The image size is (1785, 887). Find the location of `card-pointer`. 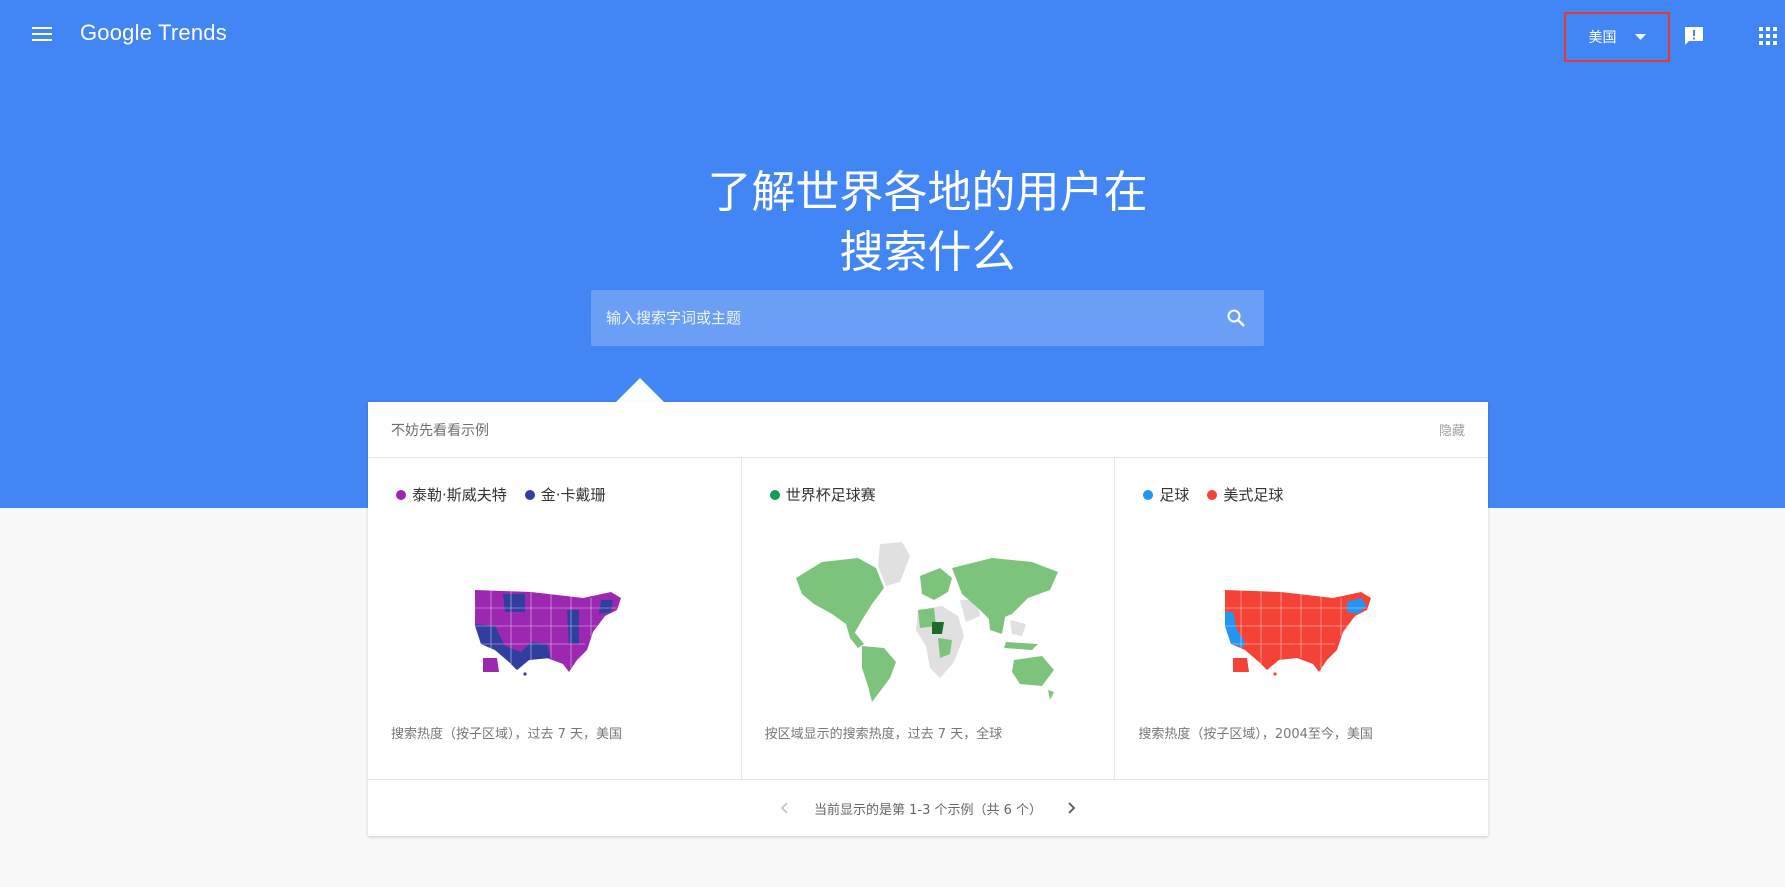

card-pointer is located at coordinates (640, 390).